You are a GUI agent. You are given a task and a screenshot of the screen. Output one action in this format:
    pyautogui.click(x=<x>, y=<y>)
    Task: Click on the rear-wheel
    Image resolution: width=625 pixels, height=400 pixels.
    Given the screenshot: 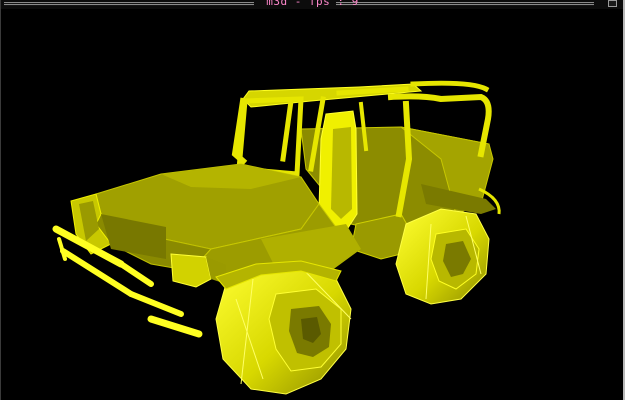 What is the action you would take?
    pyautogui.click(x=442, y=256)
    